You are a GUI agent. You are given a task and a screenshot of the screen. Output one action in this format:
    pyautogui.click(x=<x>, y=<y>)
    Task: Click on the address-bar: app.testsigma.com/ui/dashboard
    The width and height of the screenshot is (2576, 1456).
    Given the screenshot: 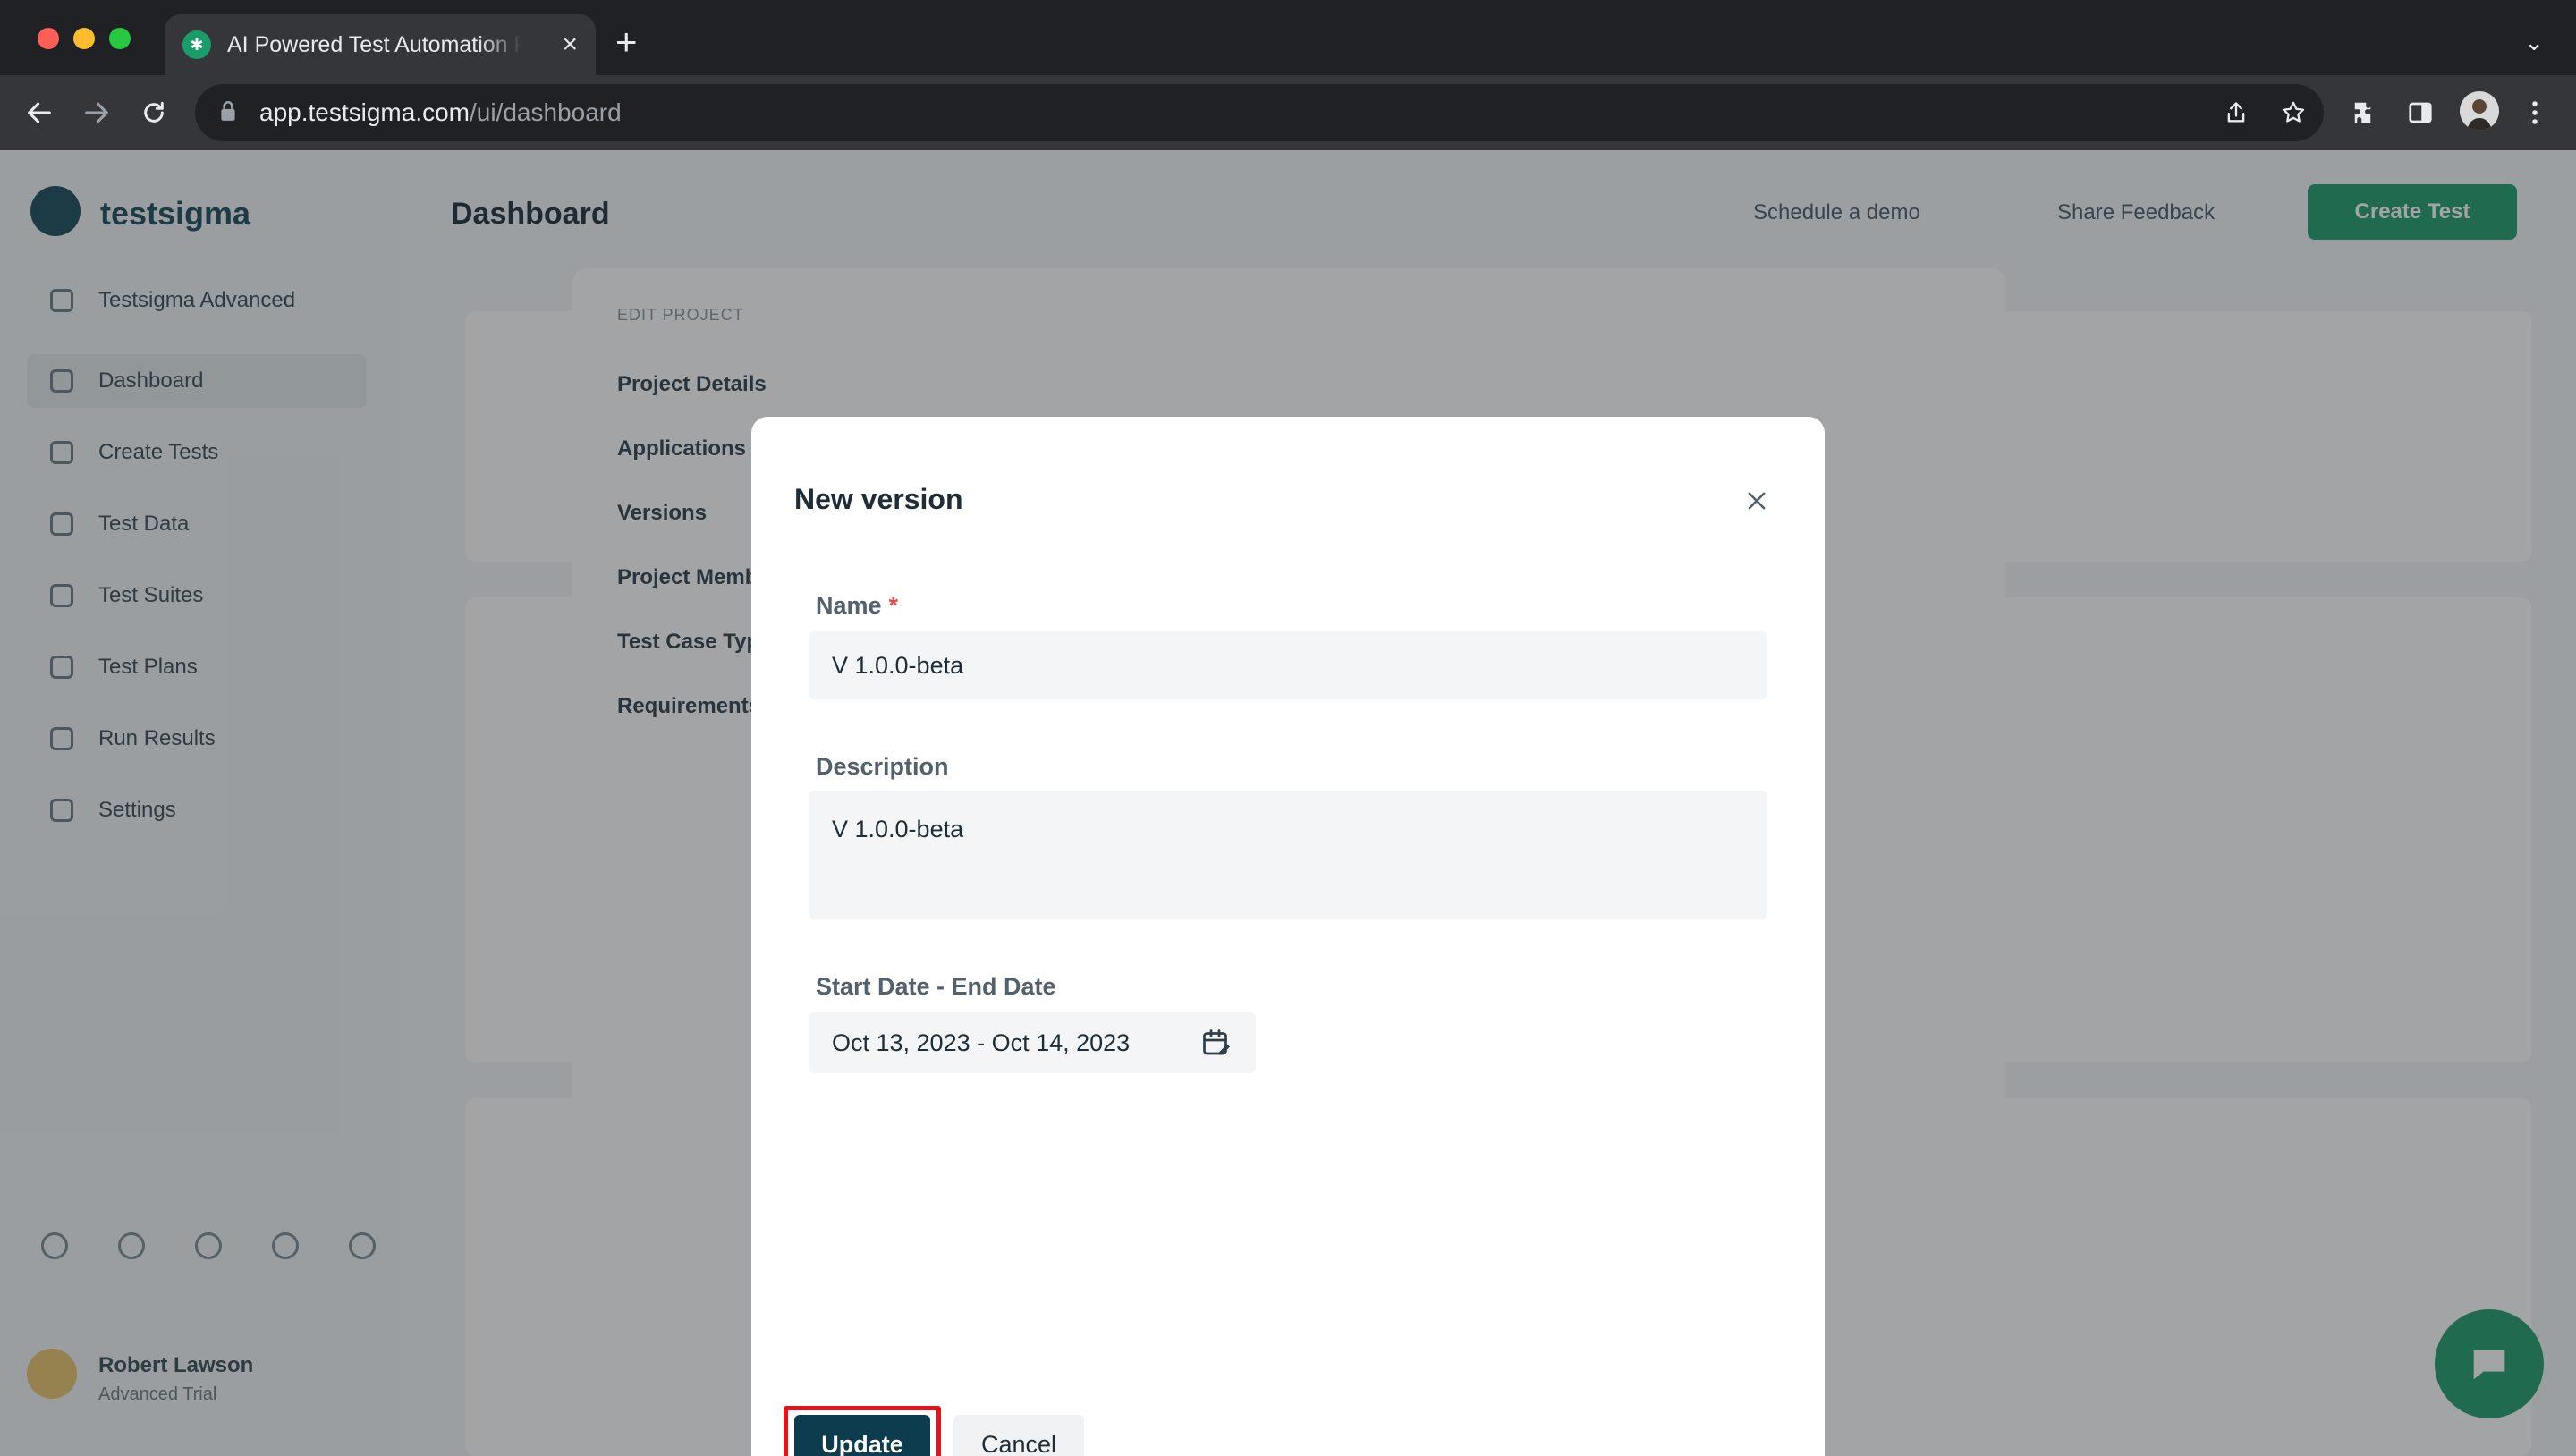 What is the action you would take?
    pyautogui.click(x=1259, y=112)
    